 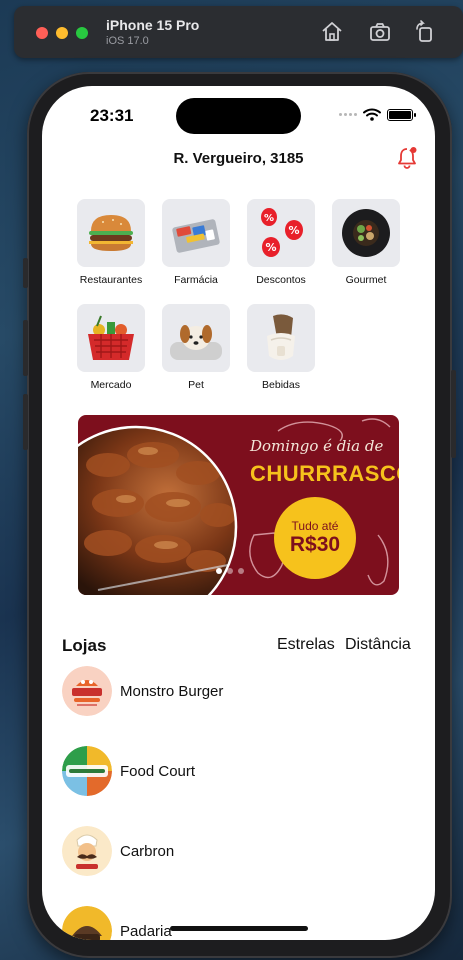 I want to click on store-name: Food Court, so click(x=158, y=771).